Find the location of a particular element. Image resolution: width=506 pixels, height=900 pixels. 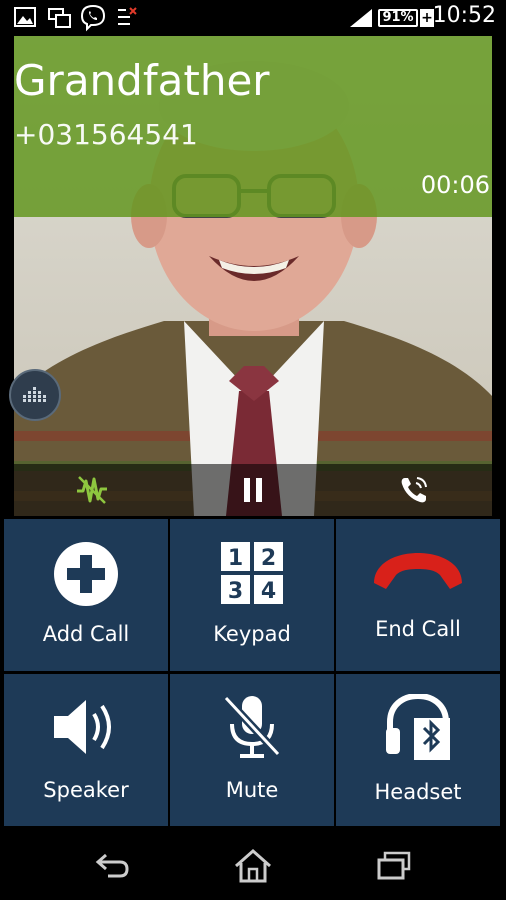

end-call-icon is located at coordinates (418, 571).